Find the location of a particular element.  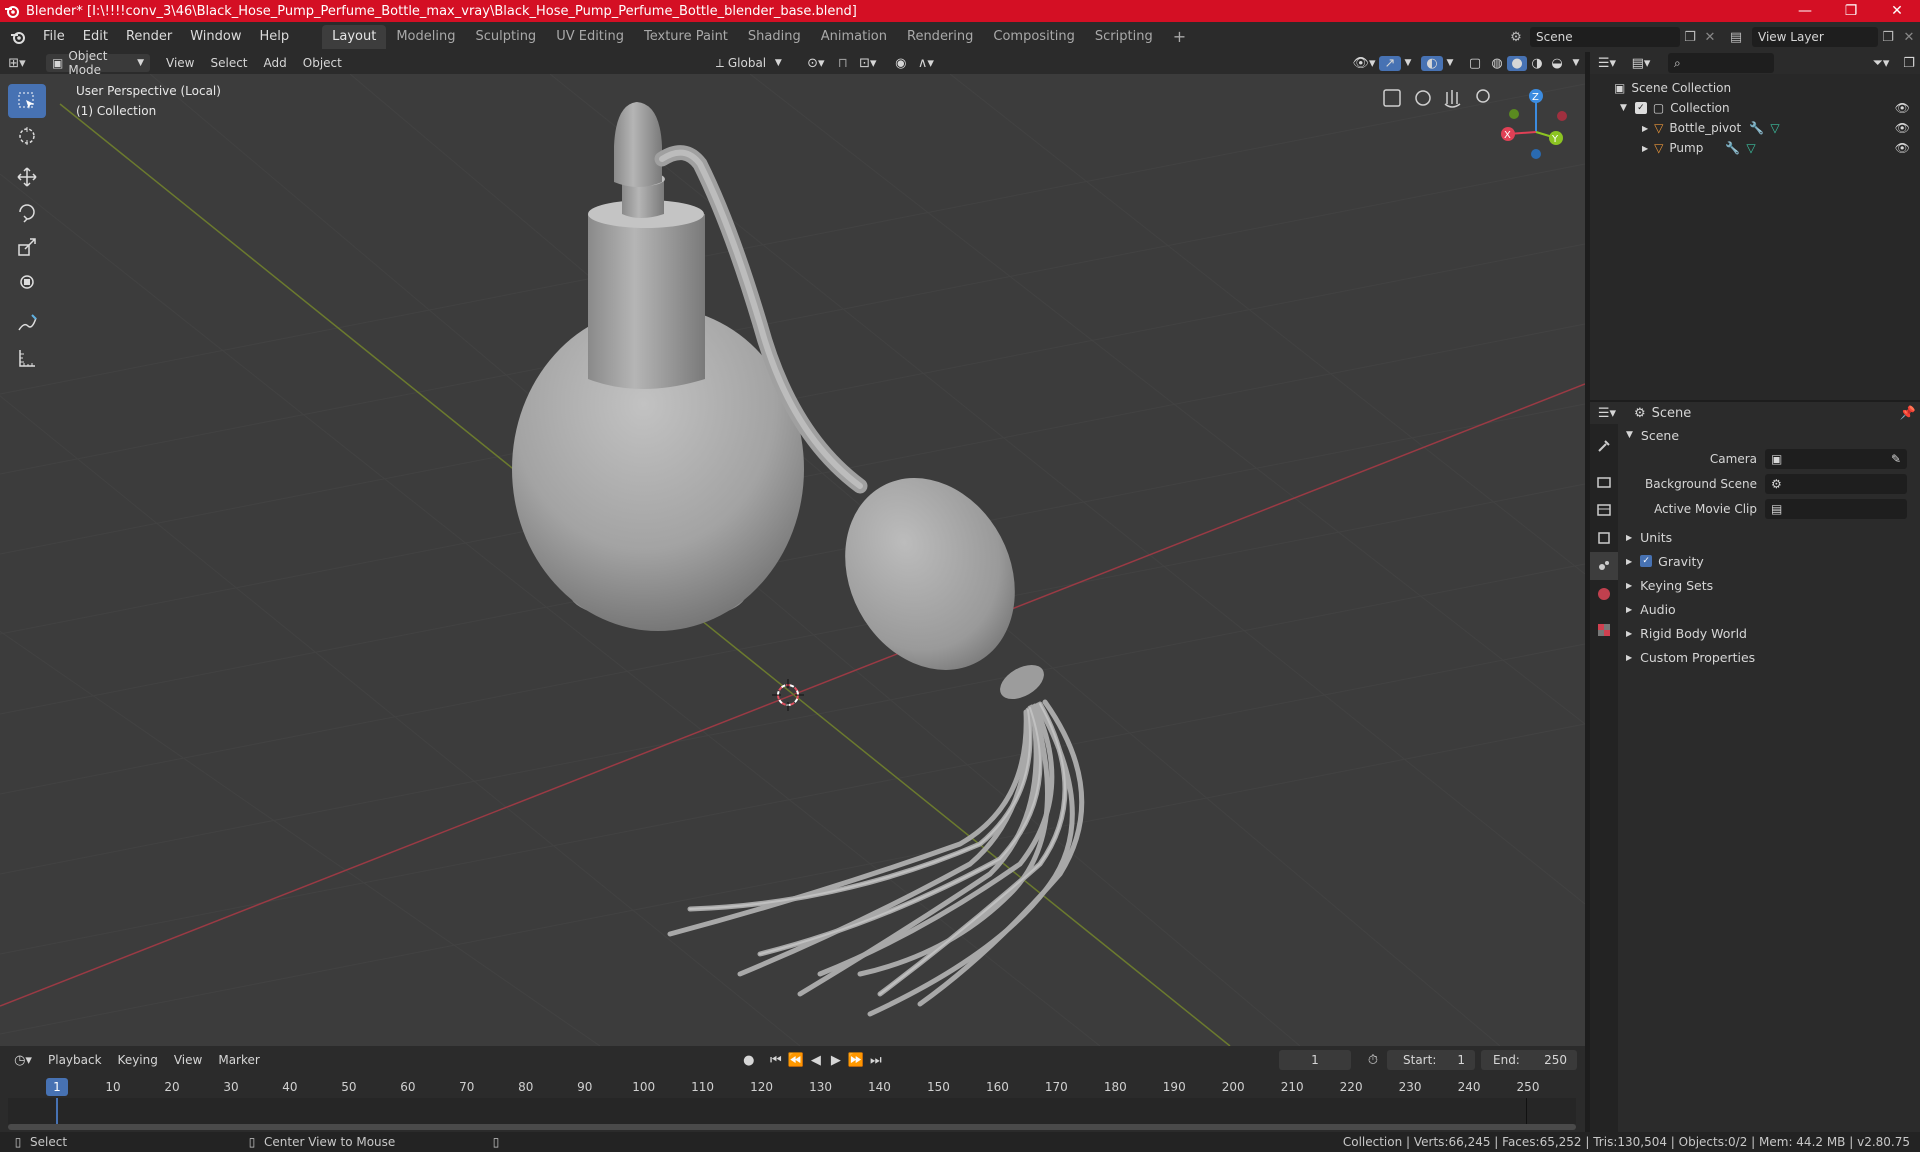

play-button: ▶ is located at coordinates (836, 1060).